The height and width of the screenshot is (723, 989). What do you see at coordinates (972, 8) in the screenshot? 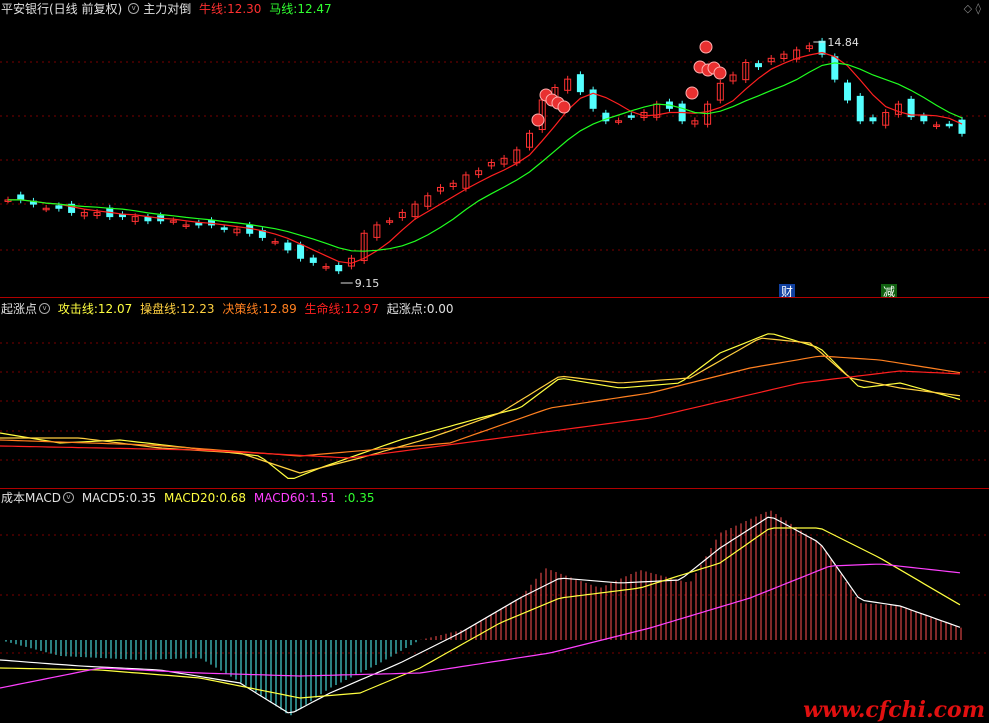
I see `panel-resize-icon: ◇ ◊` at bounding box center [972, 8].